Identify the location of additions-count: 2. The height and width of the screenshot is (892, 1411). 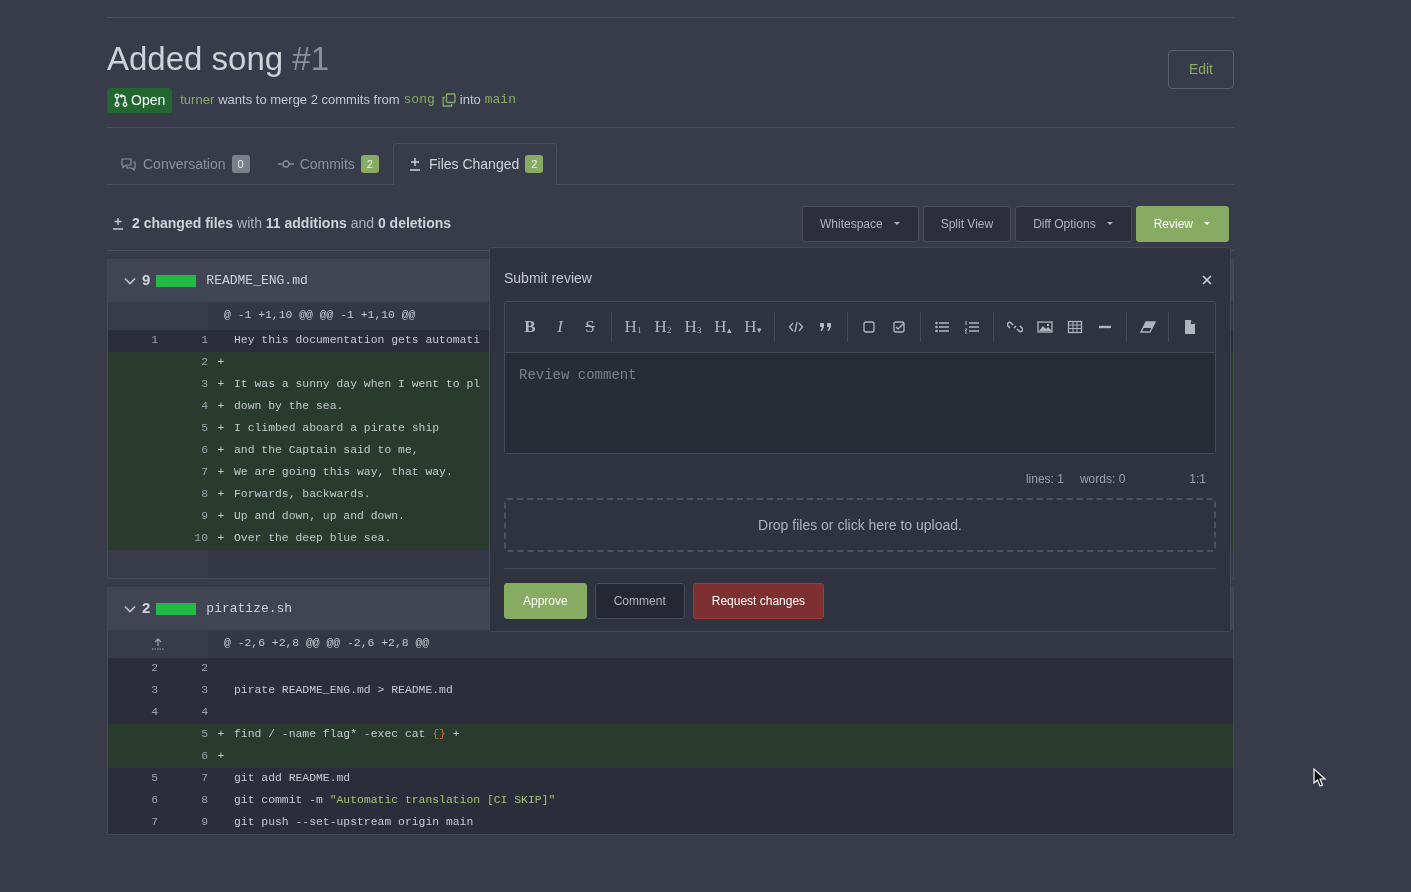
(146, 608).